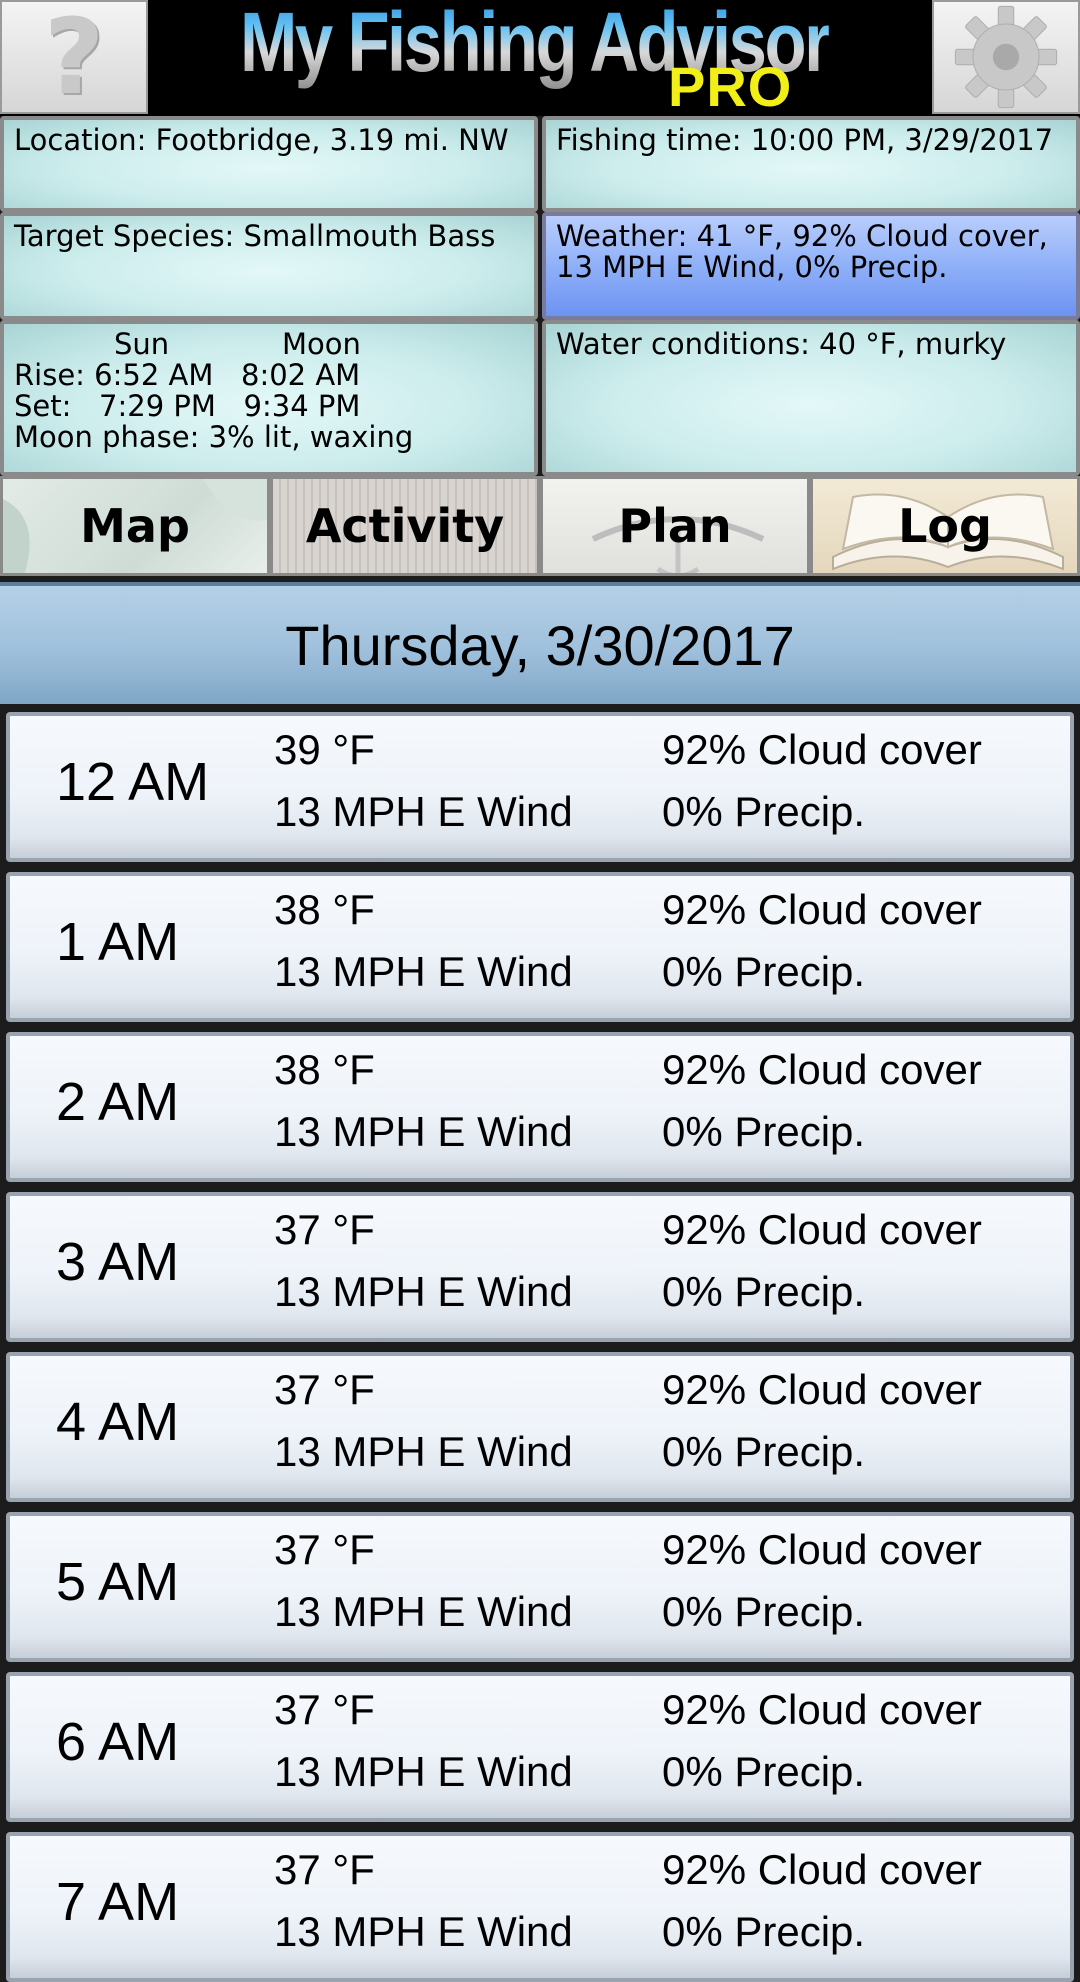 This screenshot has width=1080, height=1982. What do you see at coordinates (118, 1102) in the screenshot?
I see `hour-time: 2 AM` at bounding box center [118, 1102].